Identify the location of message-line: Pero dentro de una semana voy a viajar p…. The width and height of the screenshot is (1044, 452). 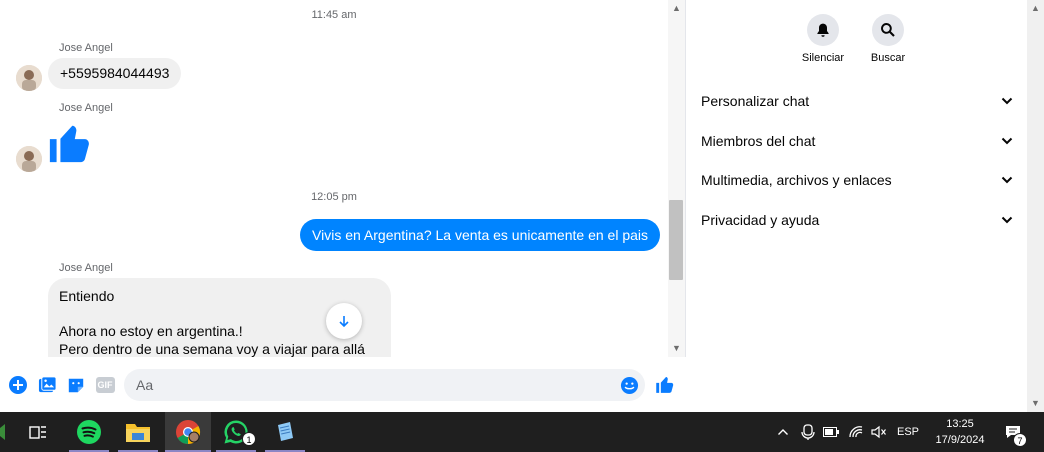
(212, 349).